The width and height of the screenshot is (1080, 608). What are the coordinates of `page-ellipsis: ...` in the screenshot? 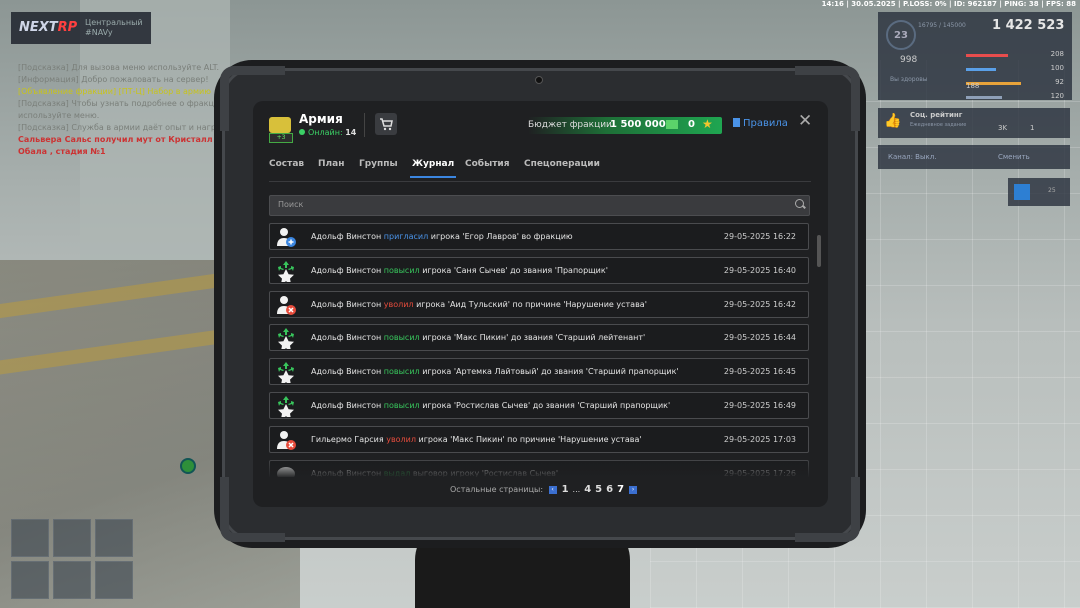 It's located at (576, 489).